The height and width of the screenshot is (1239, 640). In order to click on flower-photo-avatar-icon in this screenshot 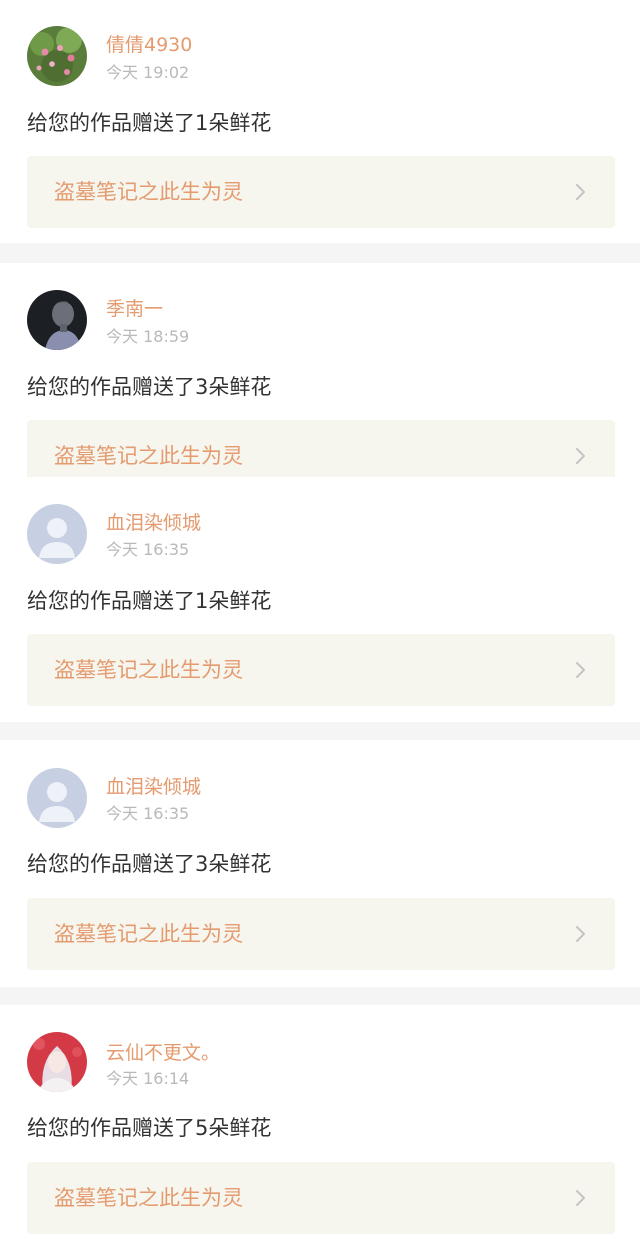, I will do `click(57, 56)`.